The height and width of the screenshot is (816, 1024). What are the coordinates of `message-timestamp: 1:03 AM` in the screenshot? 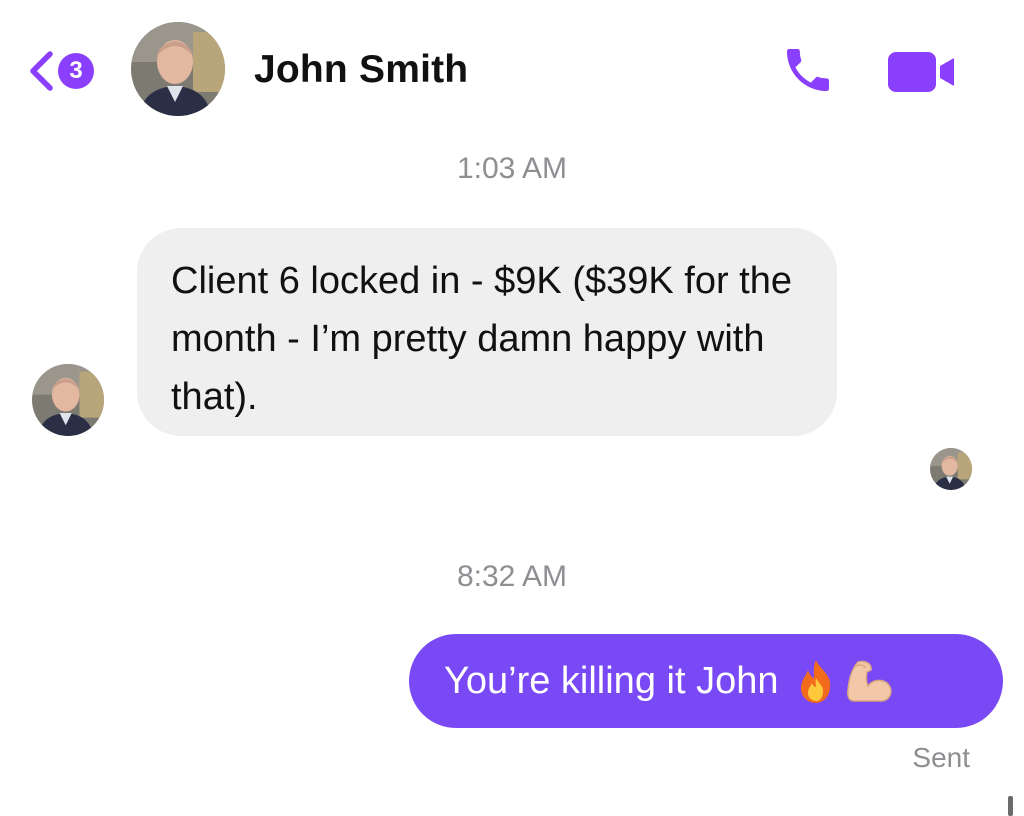 It's located at (512, 168).